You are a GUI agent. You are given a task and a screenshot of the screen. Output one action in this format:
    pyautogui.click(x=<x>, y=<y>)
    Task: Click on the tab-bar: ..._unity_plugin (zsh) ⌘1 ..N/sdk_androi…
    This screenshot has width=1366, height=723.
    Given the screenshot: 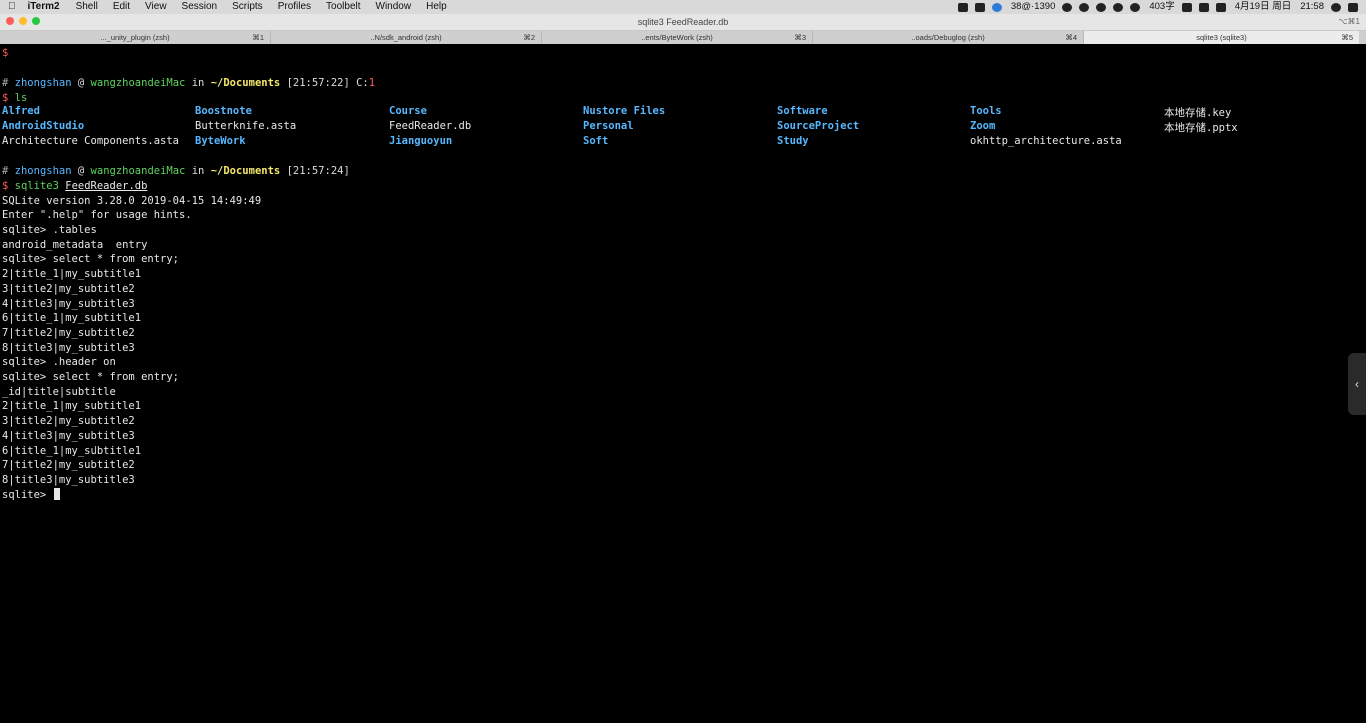 What is the action you would take?
    pyautogui.click(x=683, y=37)
    